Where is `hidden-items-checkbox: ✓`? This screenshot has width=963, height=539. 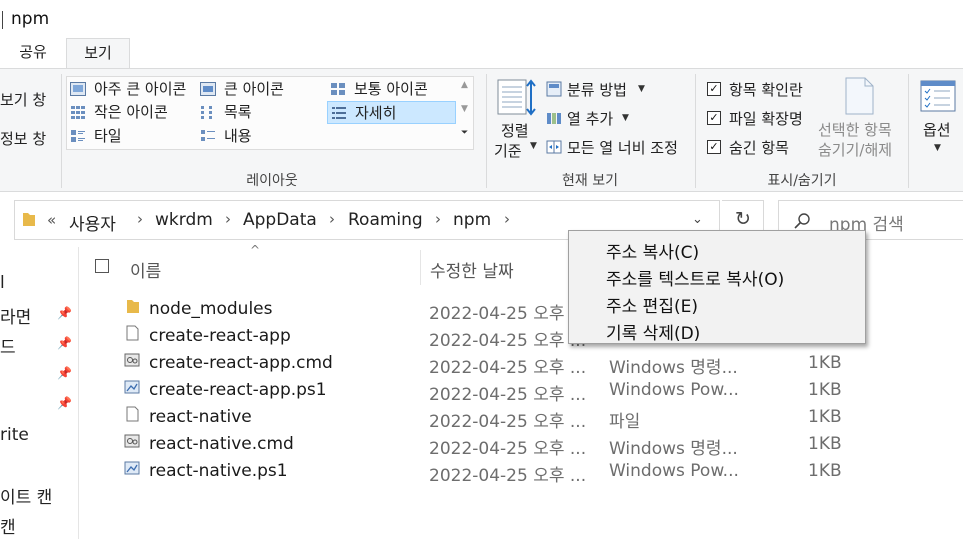
hidden-items-checkbox: ✓ is located at coordinates (714, 147).